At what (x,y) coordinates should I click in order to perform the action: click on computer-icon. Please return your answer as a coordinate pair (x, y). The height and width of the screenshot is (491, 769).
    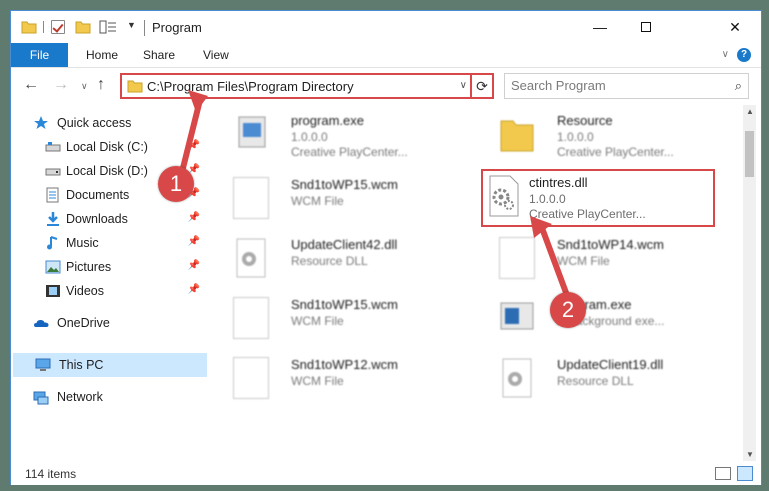
    Looking at the image, I should click on (43, 365).